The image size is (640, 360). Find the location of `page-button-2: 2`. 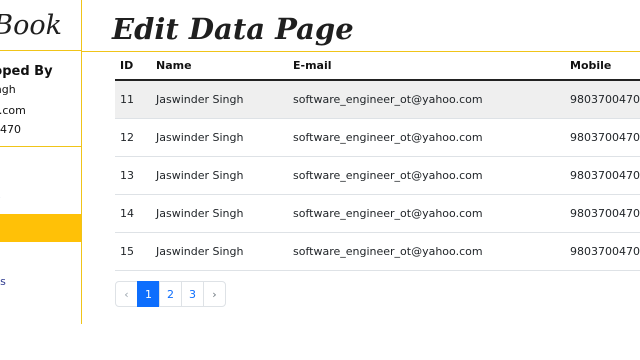

page-button-2: 2 is located at coordinates (170, 294).